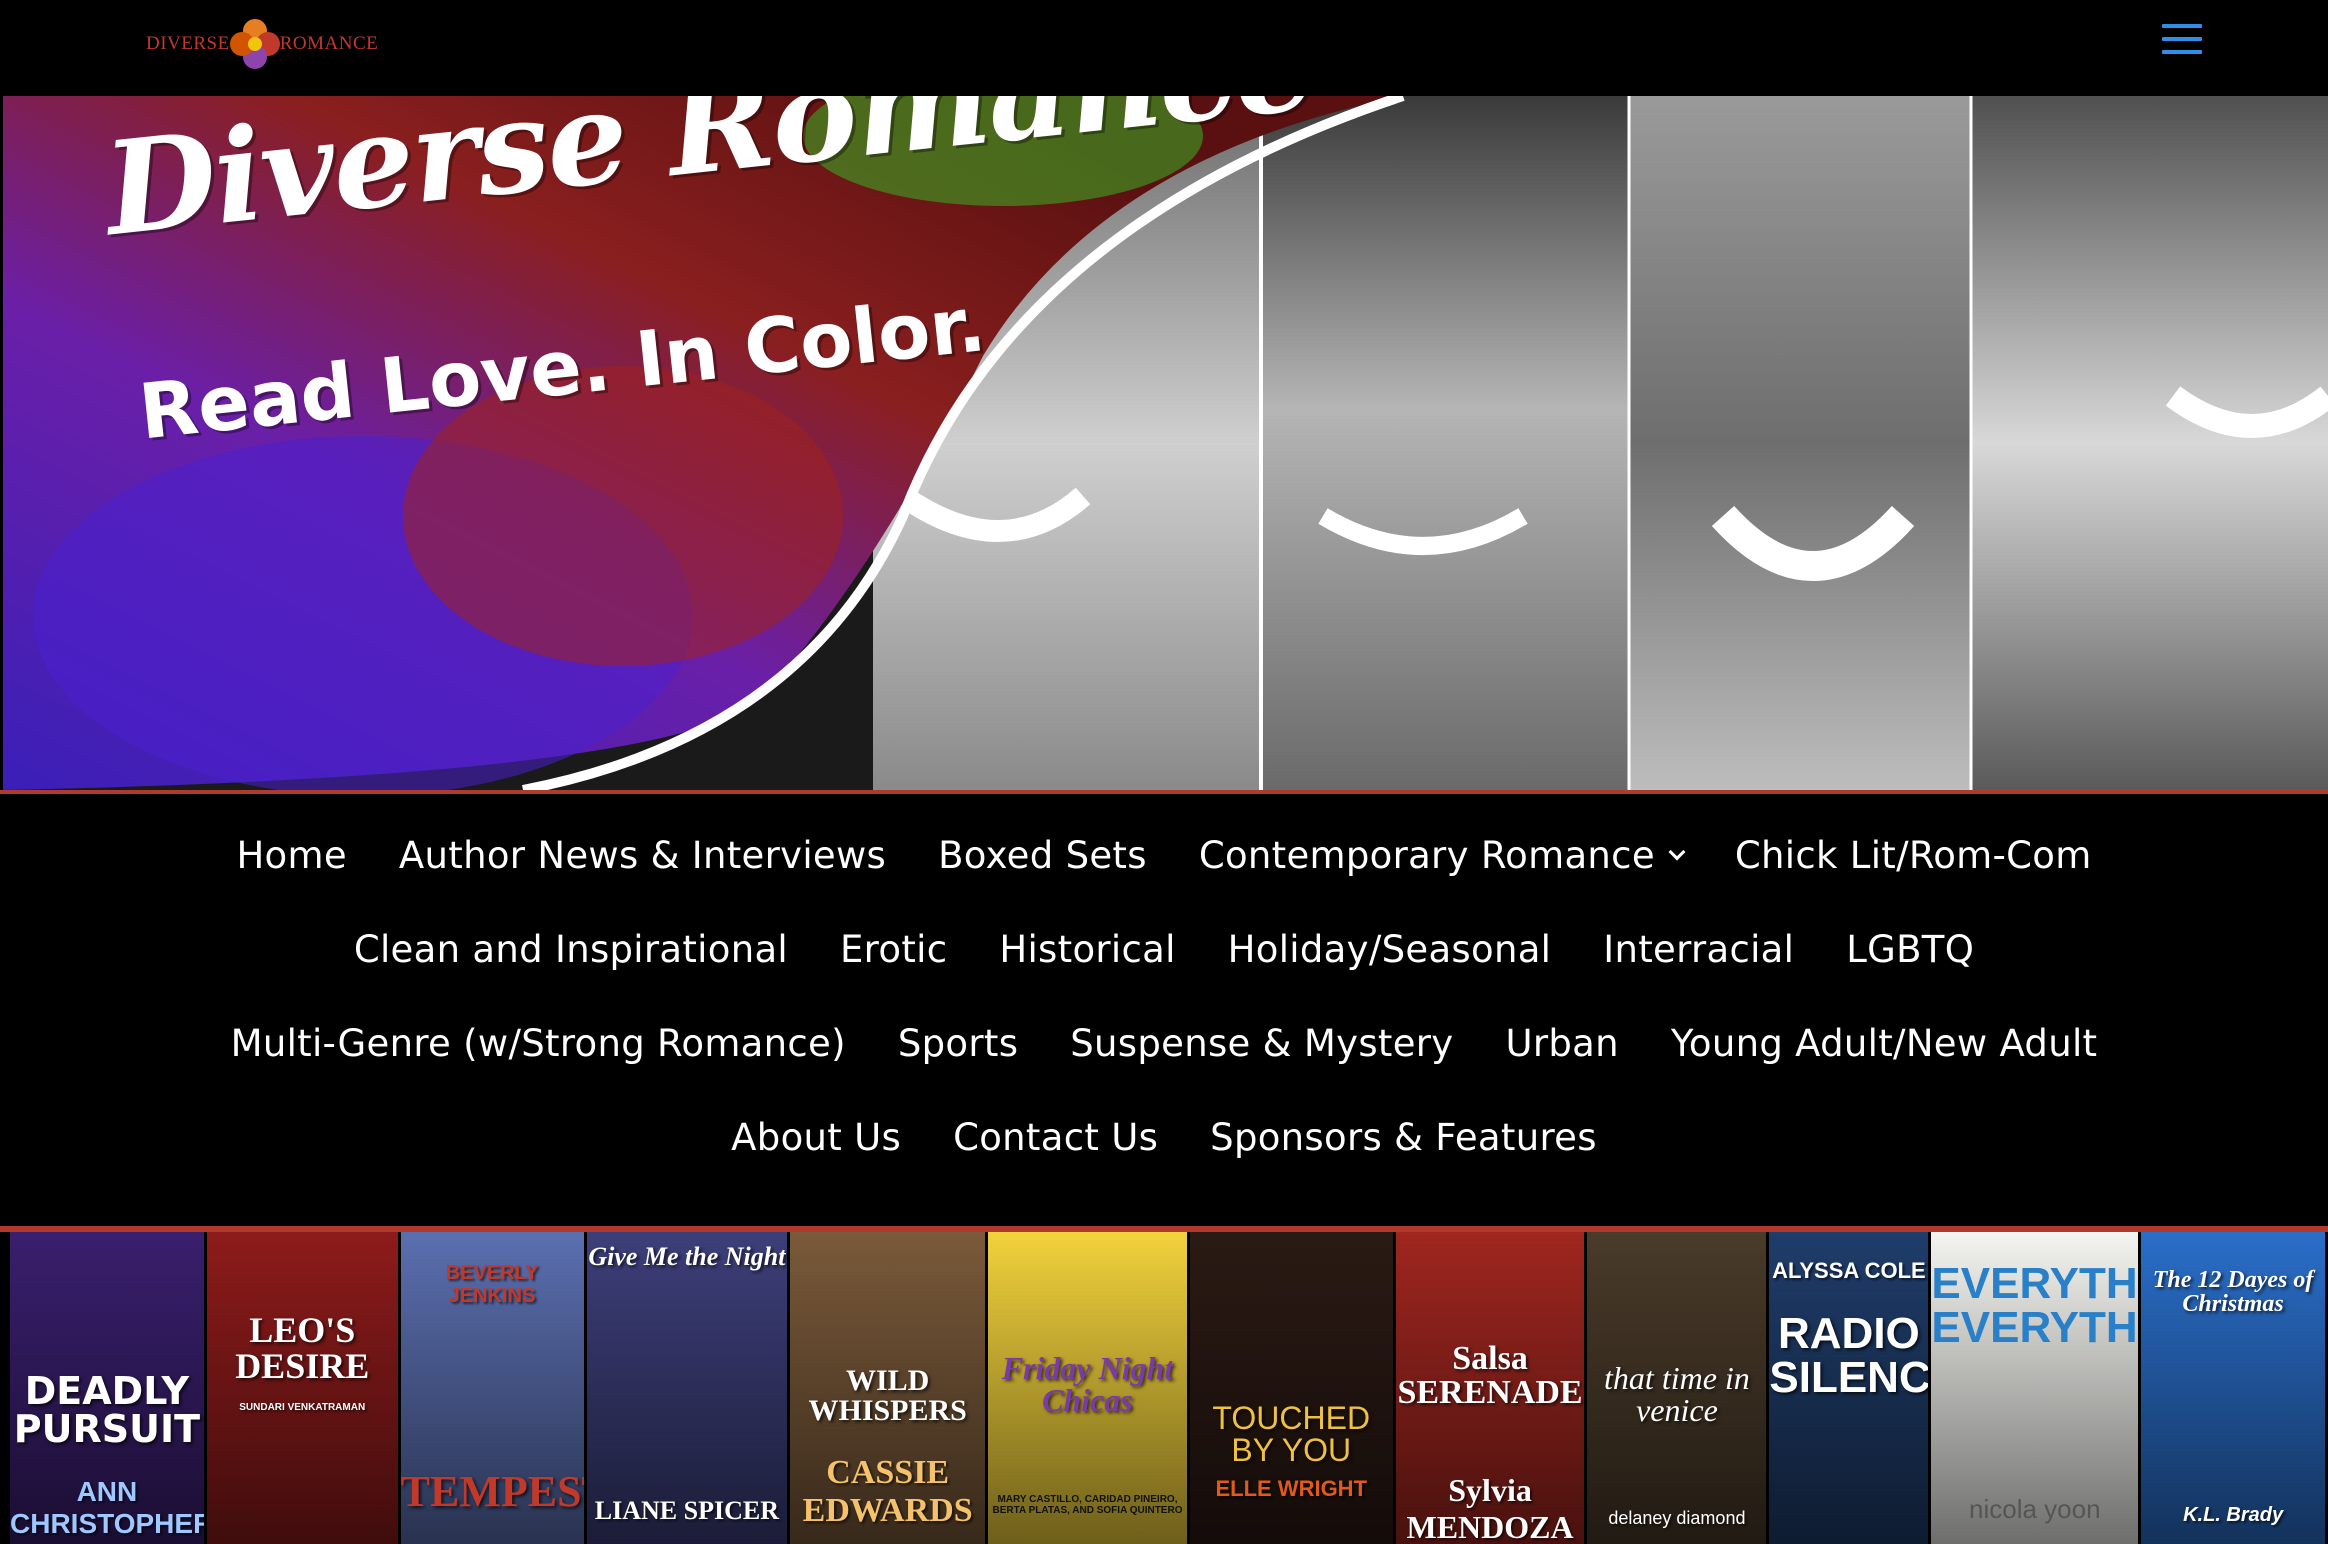 The width and height of the screenshot is (2328, 1544). I want to click on nav-item-label: Suspense & Mystery, so click(1262, 1043).